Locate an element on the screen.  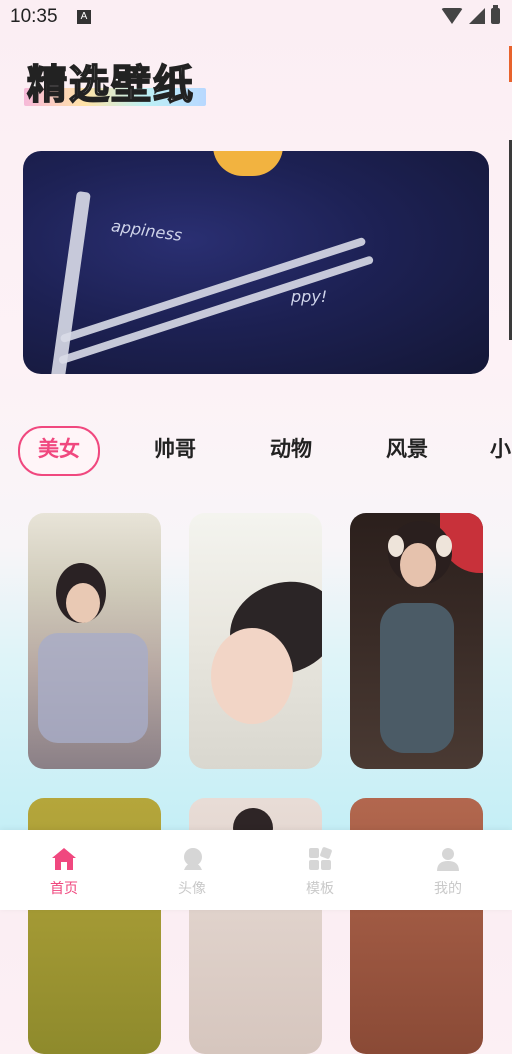
nav-profile-label: 我的 is located at coordinates (448, 889).